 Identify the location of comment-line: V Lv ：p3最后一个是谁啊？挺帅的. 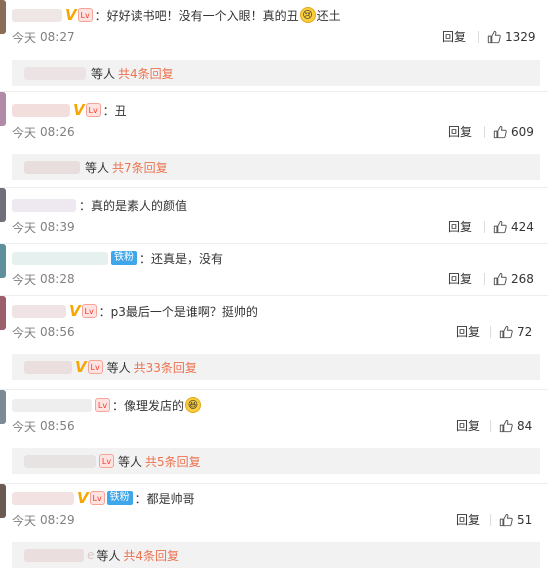
(135, 311).